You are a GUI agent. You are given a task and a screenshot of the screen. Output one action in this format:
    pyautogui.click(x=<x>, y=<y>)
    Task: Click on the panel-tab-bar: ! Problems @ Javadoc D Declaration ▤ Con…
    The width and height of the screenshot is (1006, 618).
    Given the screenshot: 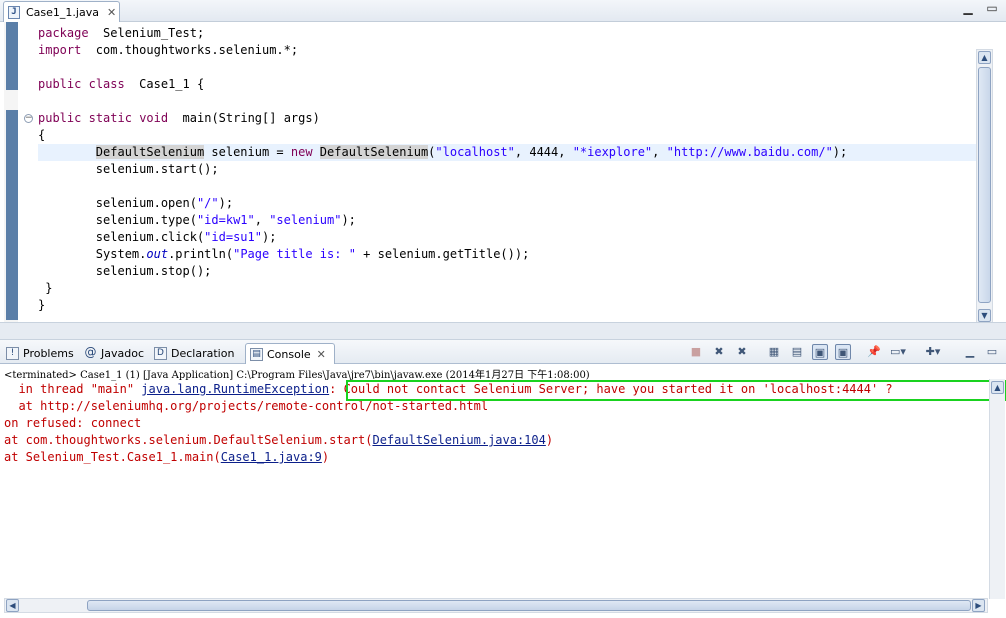 What is the action you would take?
    pyautogui.click(x=503, y=352)
    